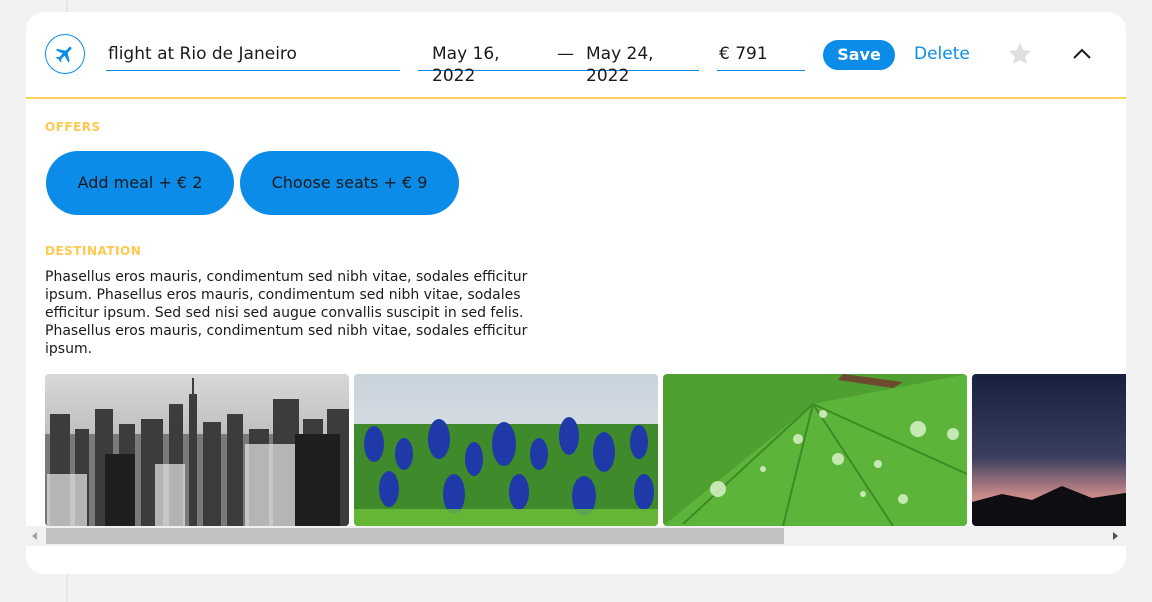  What do you see at coordinates (815, 450) in the screenshot?
I see `leaf-water-drops-photo` at bounding box center [815, 450].